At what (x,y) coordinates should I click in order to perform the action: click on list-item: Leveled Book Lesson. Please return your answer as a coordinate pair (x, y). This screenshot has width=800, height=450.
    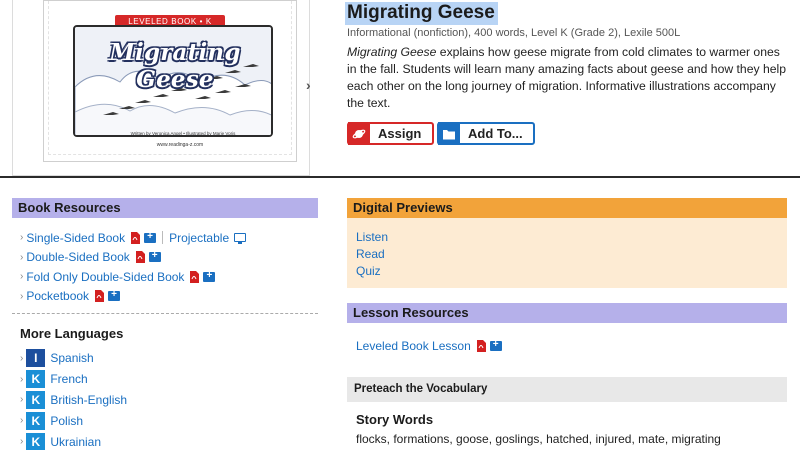
    Looking at the image, I should click on (429, 346).